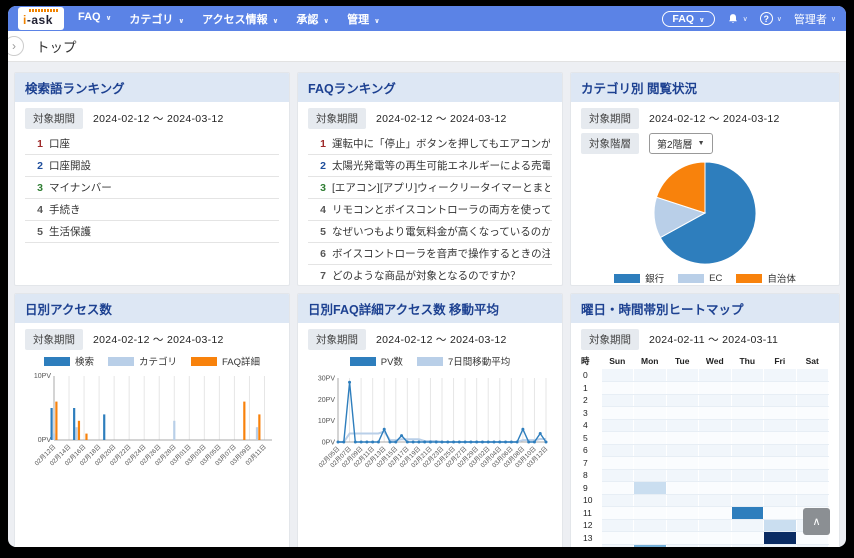  Describe the element at coordinates (156, 19) in the screenshot. I see `nav-item-1: カテゴリ ∨` at that location.